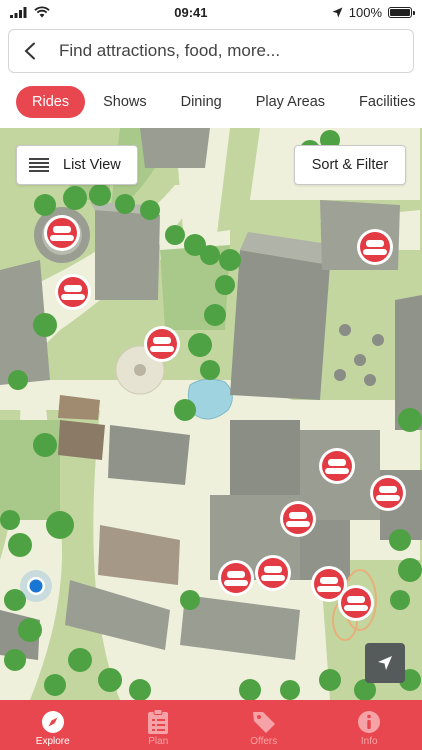 Image resolution: width=422 pixels, height=750 pixels. I want to click on nav-info: Info, so click(369, 725).